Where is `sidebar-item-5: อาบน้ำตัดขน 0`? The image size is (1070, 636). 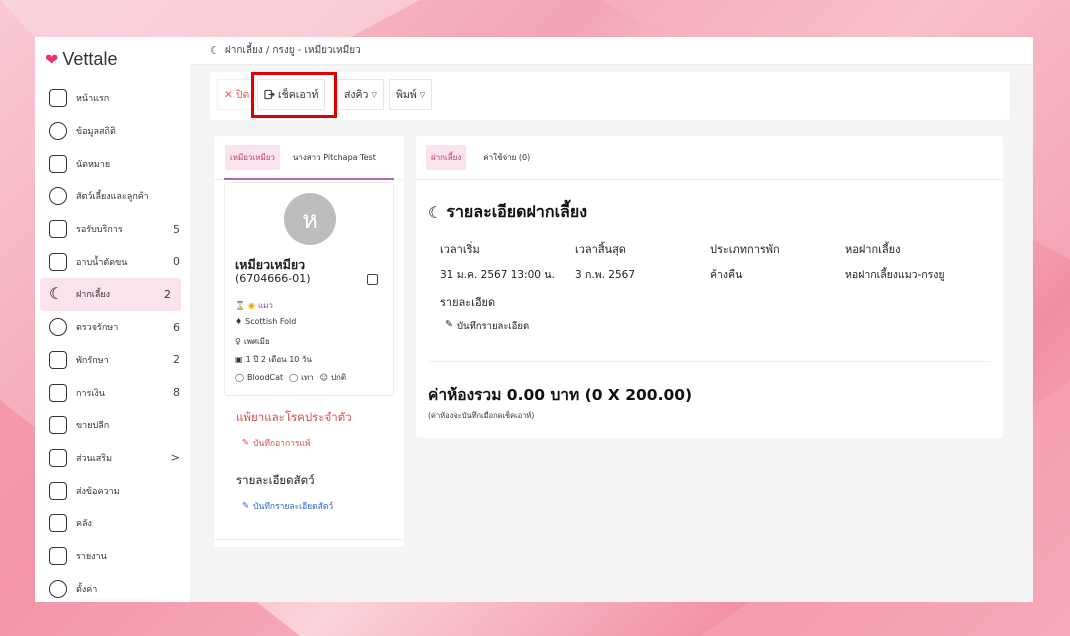 sidebar-item-5: อาบน้ำตัดขน 0 is located at coordinates (112, 261).